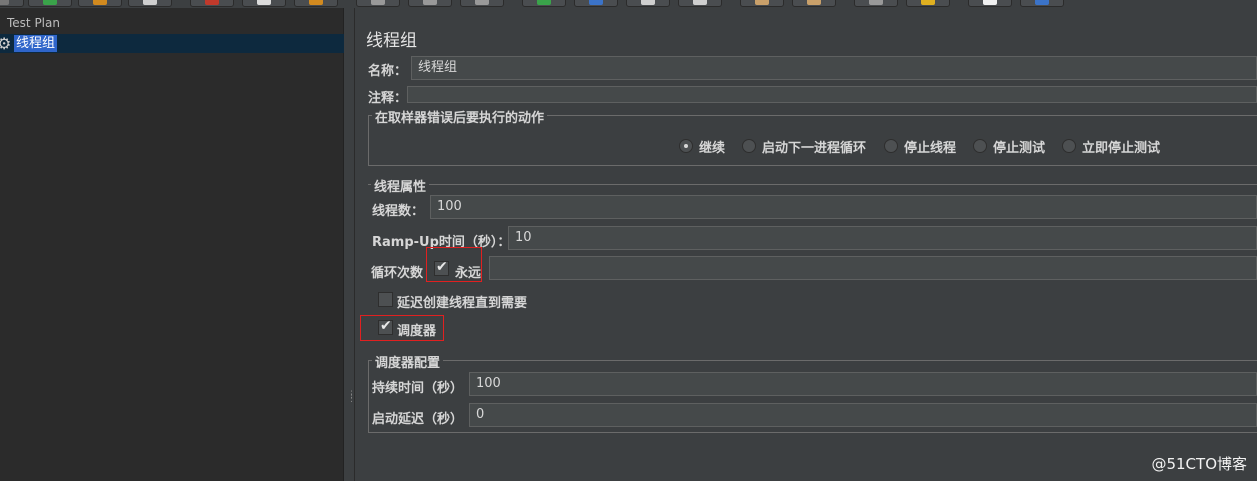  I want to click on radio-stop-test-now: 立即停止测试, so click(1117, 146).